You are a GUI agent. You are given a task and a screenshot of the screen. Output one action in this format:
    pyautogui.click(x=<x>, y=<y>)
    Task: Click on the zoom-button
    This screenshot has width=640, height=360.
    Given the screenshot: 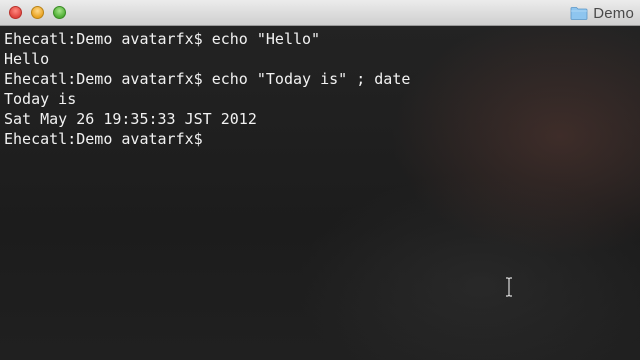 What is the action you would take?
    pyautogui.click(x=59, y=12)
    